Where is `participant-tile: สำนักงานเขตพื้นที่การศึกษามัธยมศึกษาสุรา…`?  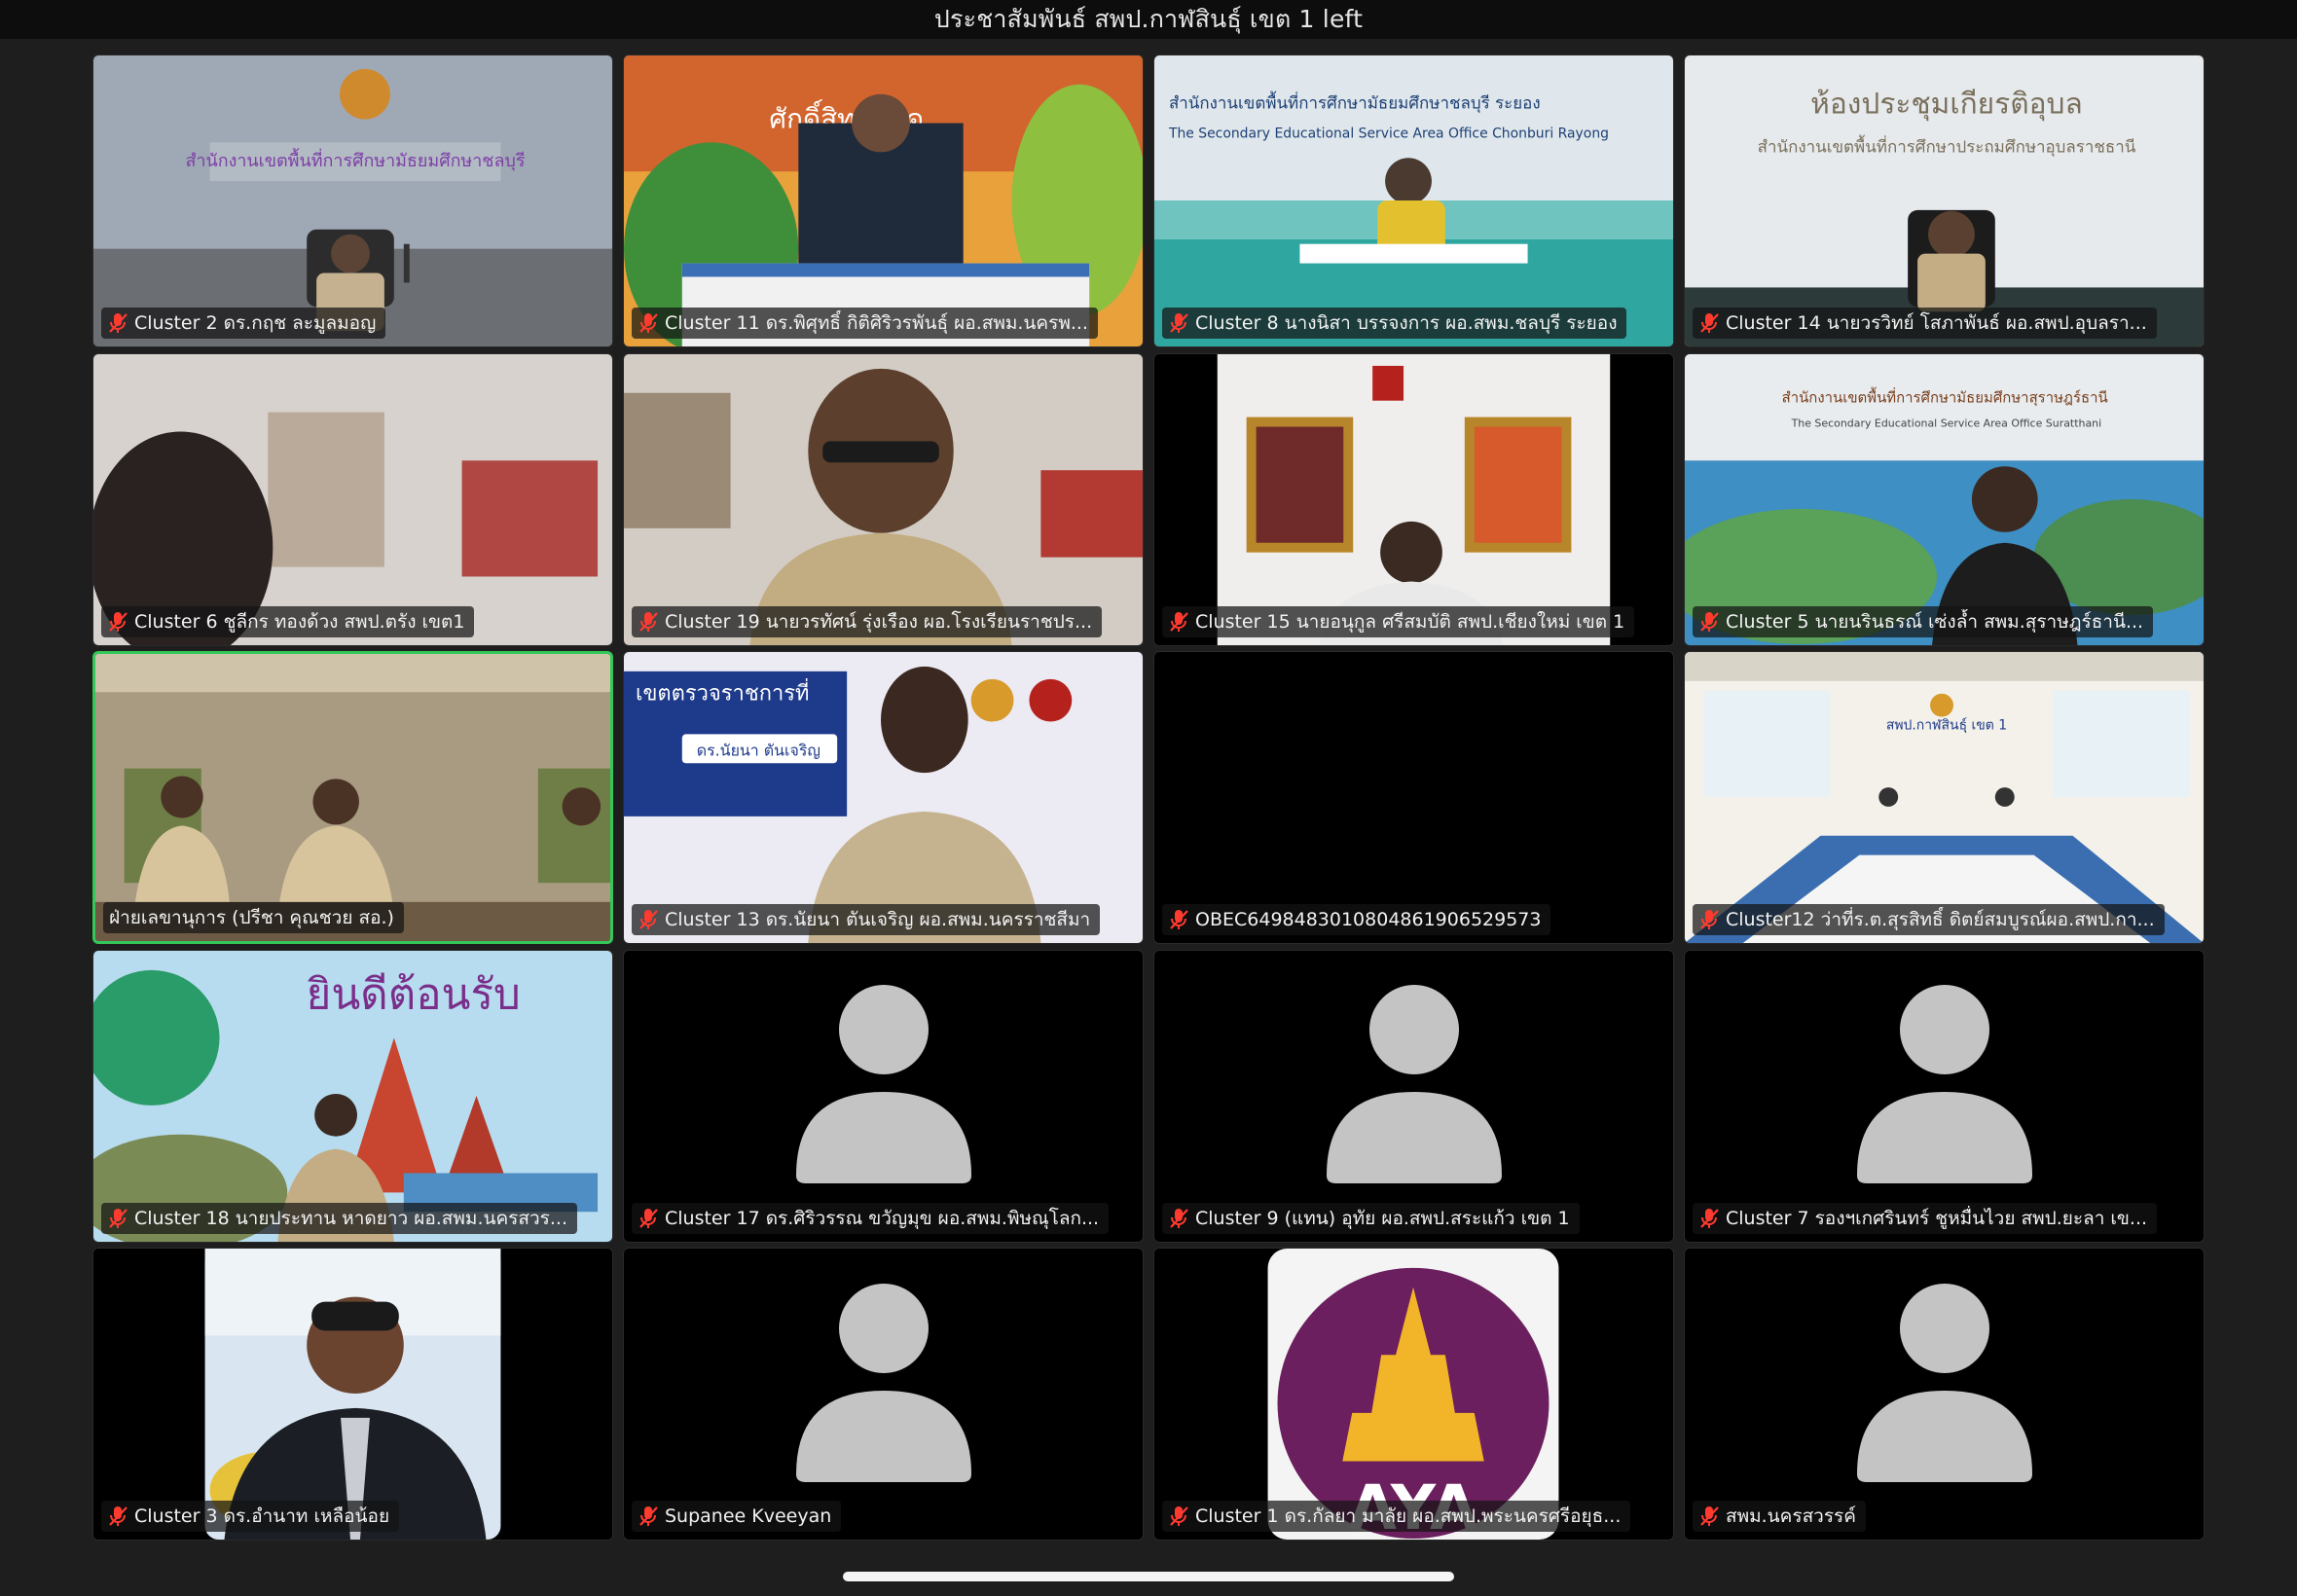 participant-tile: สำนักงานเขตพื้นที่การศึกษามัธยมศึกษาสุรา… is located at coordinates (1945, 499).